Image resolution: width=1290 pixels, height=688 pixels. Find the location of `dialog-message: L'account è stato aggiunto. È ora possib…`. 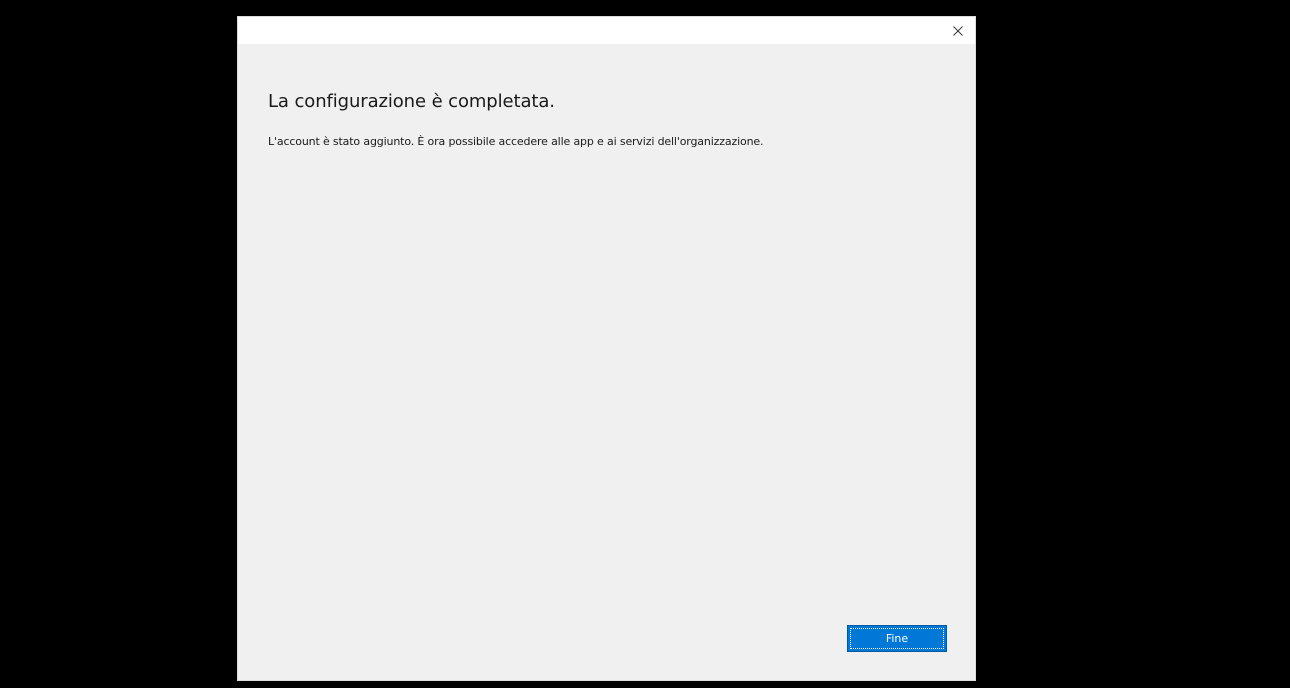

dialog-message: L'account è stato aggiunto. È ora possib… is located at coordinates (516, 141).